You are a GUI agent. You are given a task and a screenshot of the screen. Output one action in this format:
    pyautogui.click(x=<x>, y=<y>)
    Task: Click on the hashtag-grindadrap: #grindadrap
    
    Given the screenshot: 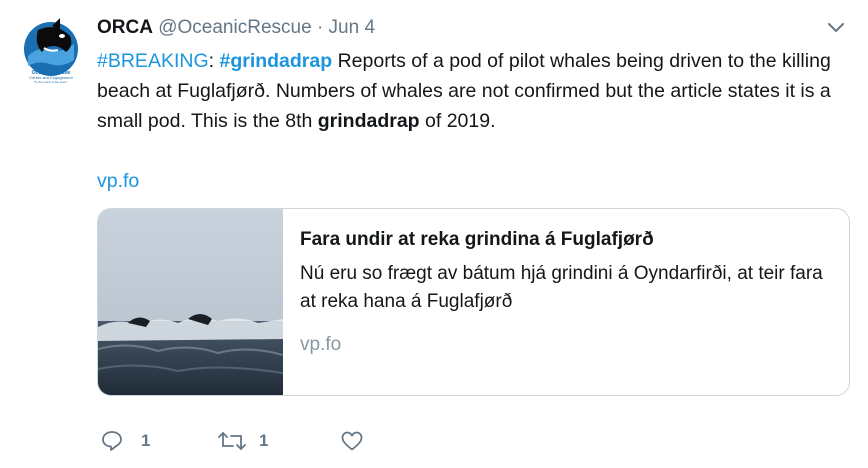 What is the action you would take?
    pyautogui.click(x=275, y=61)
    